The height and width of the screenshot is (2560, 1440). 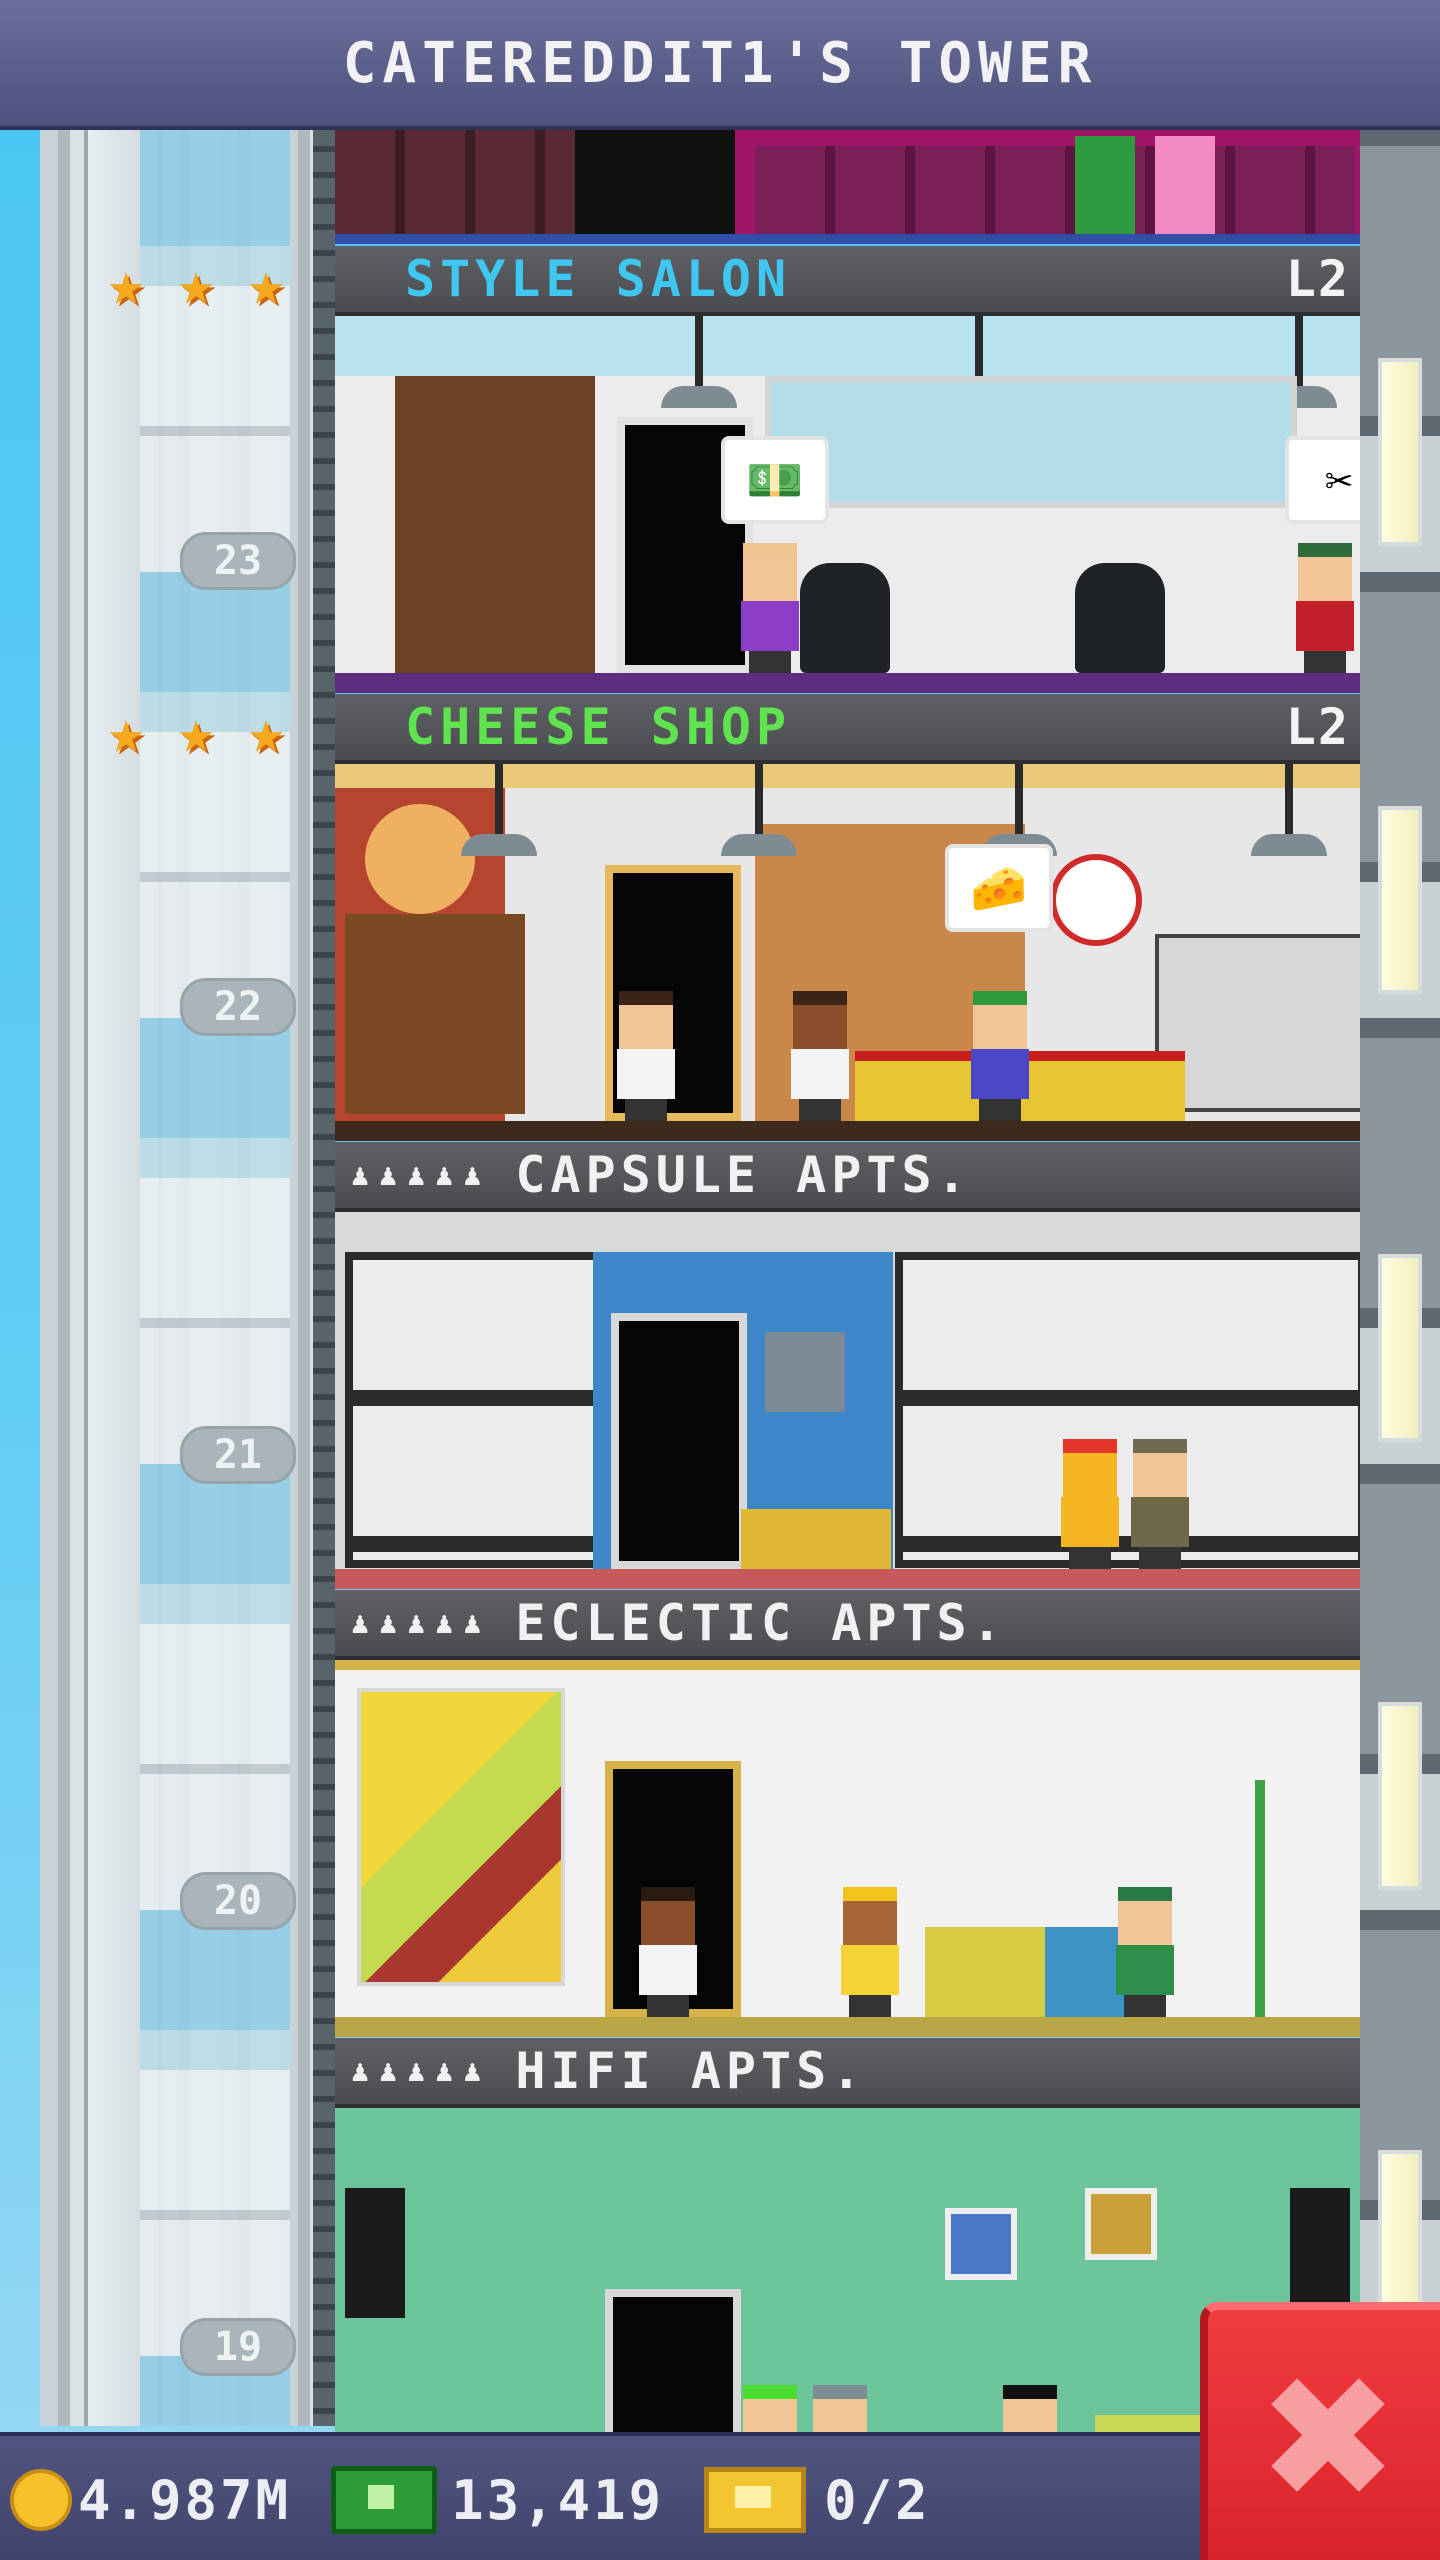 I want to click on close-icon: ✖, so click(x=1328, y=2439).